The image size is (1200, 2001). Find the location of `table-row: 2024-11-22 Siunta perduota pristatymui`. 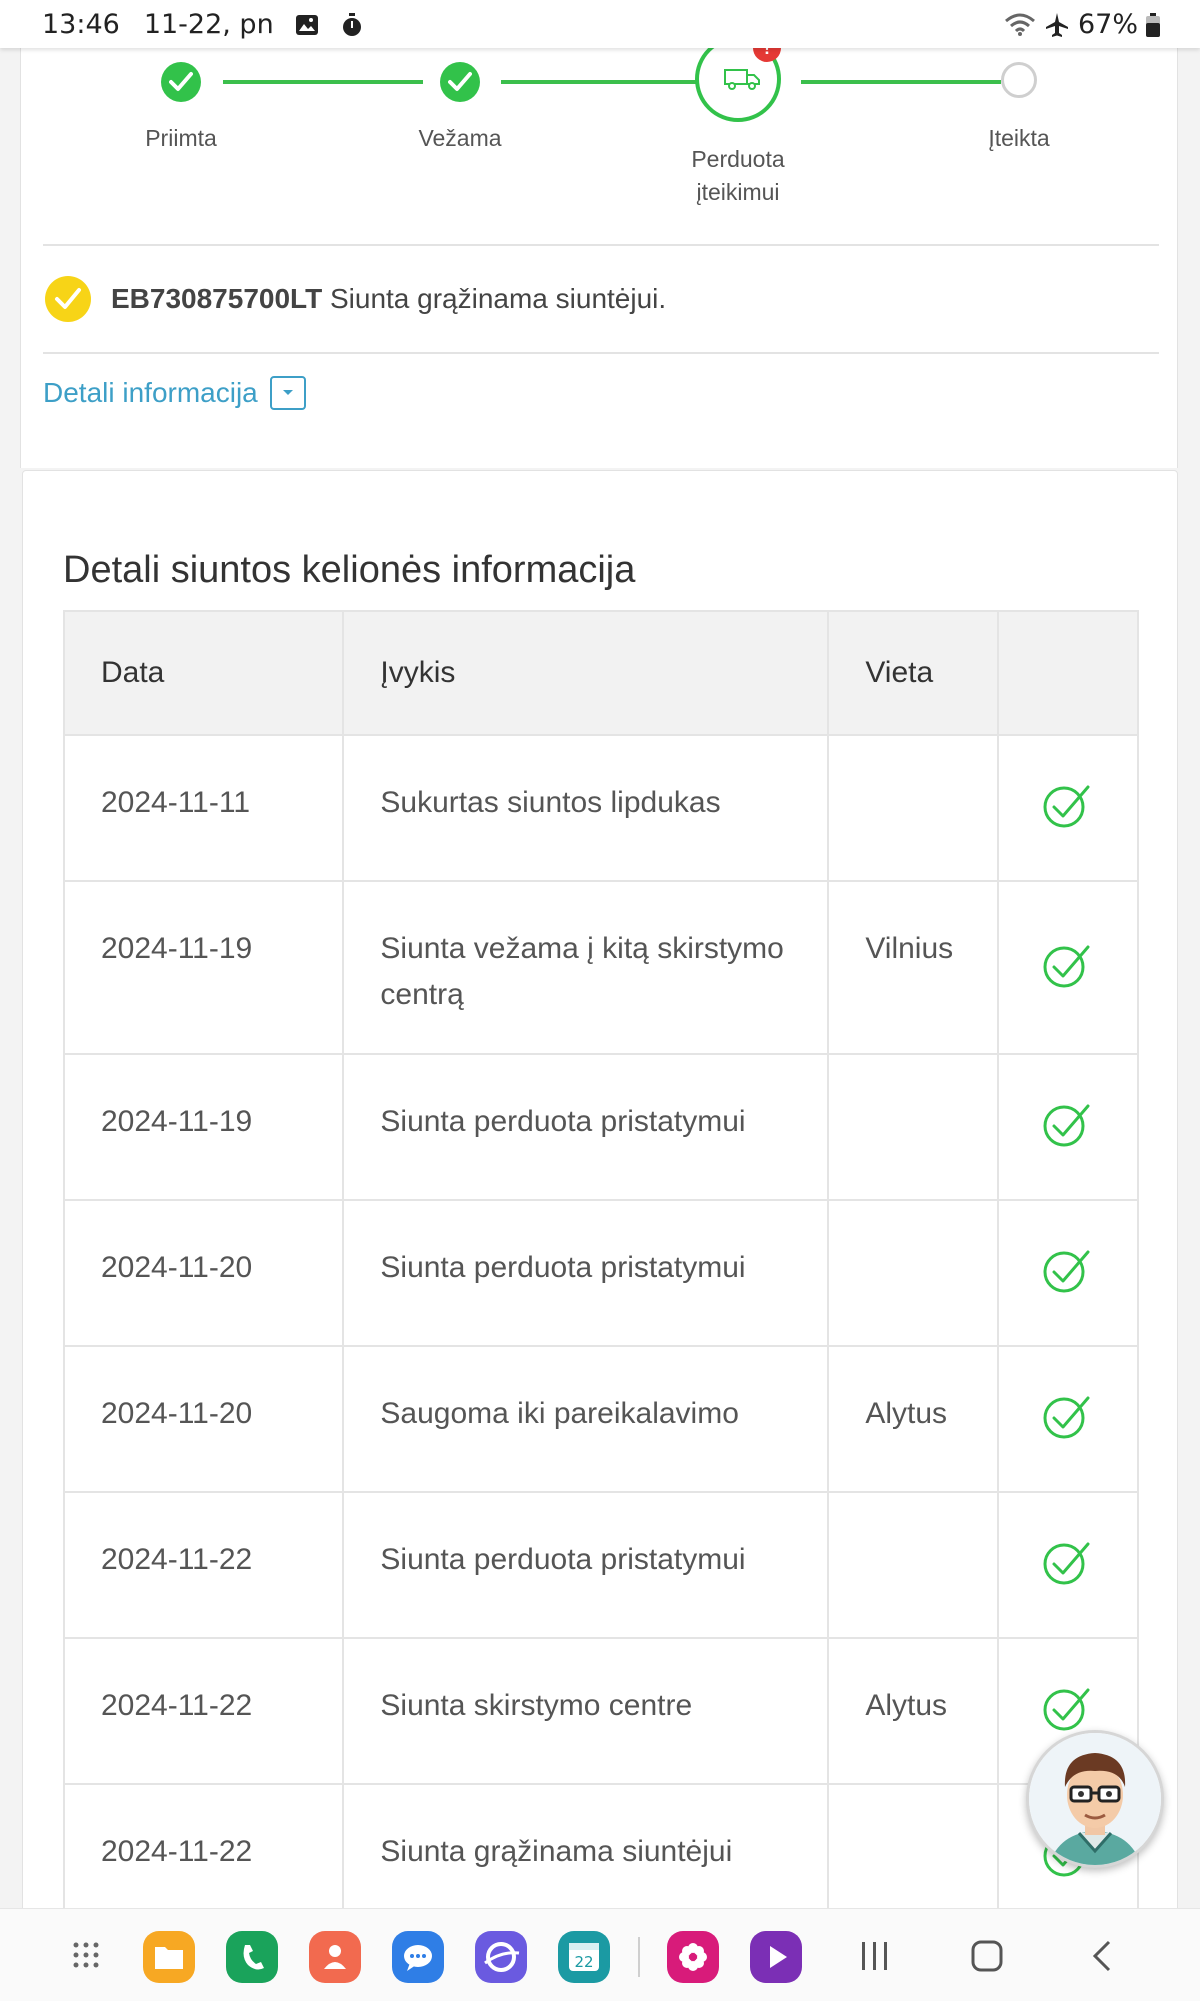

table-row: 2024-11-22 Siunta perduota pristatymui is located at coordinates (600, 1565).